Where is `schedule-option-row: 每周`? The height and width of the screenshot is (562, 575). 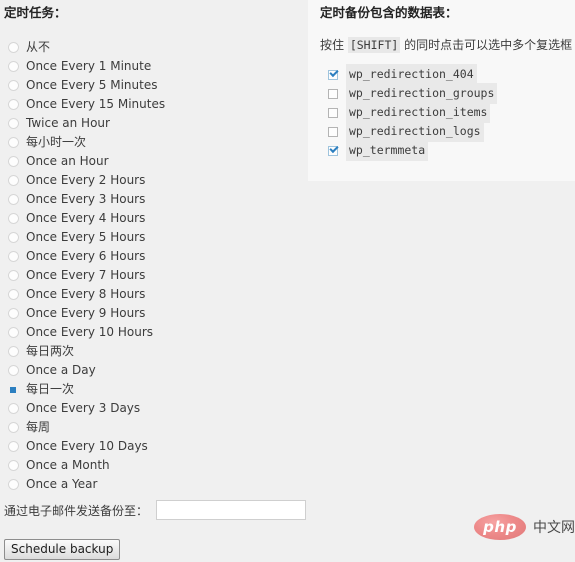 schedule-option-row: 每周 is located at coordinates (154, 427).